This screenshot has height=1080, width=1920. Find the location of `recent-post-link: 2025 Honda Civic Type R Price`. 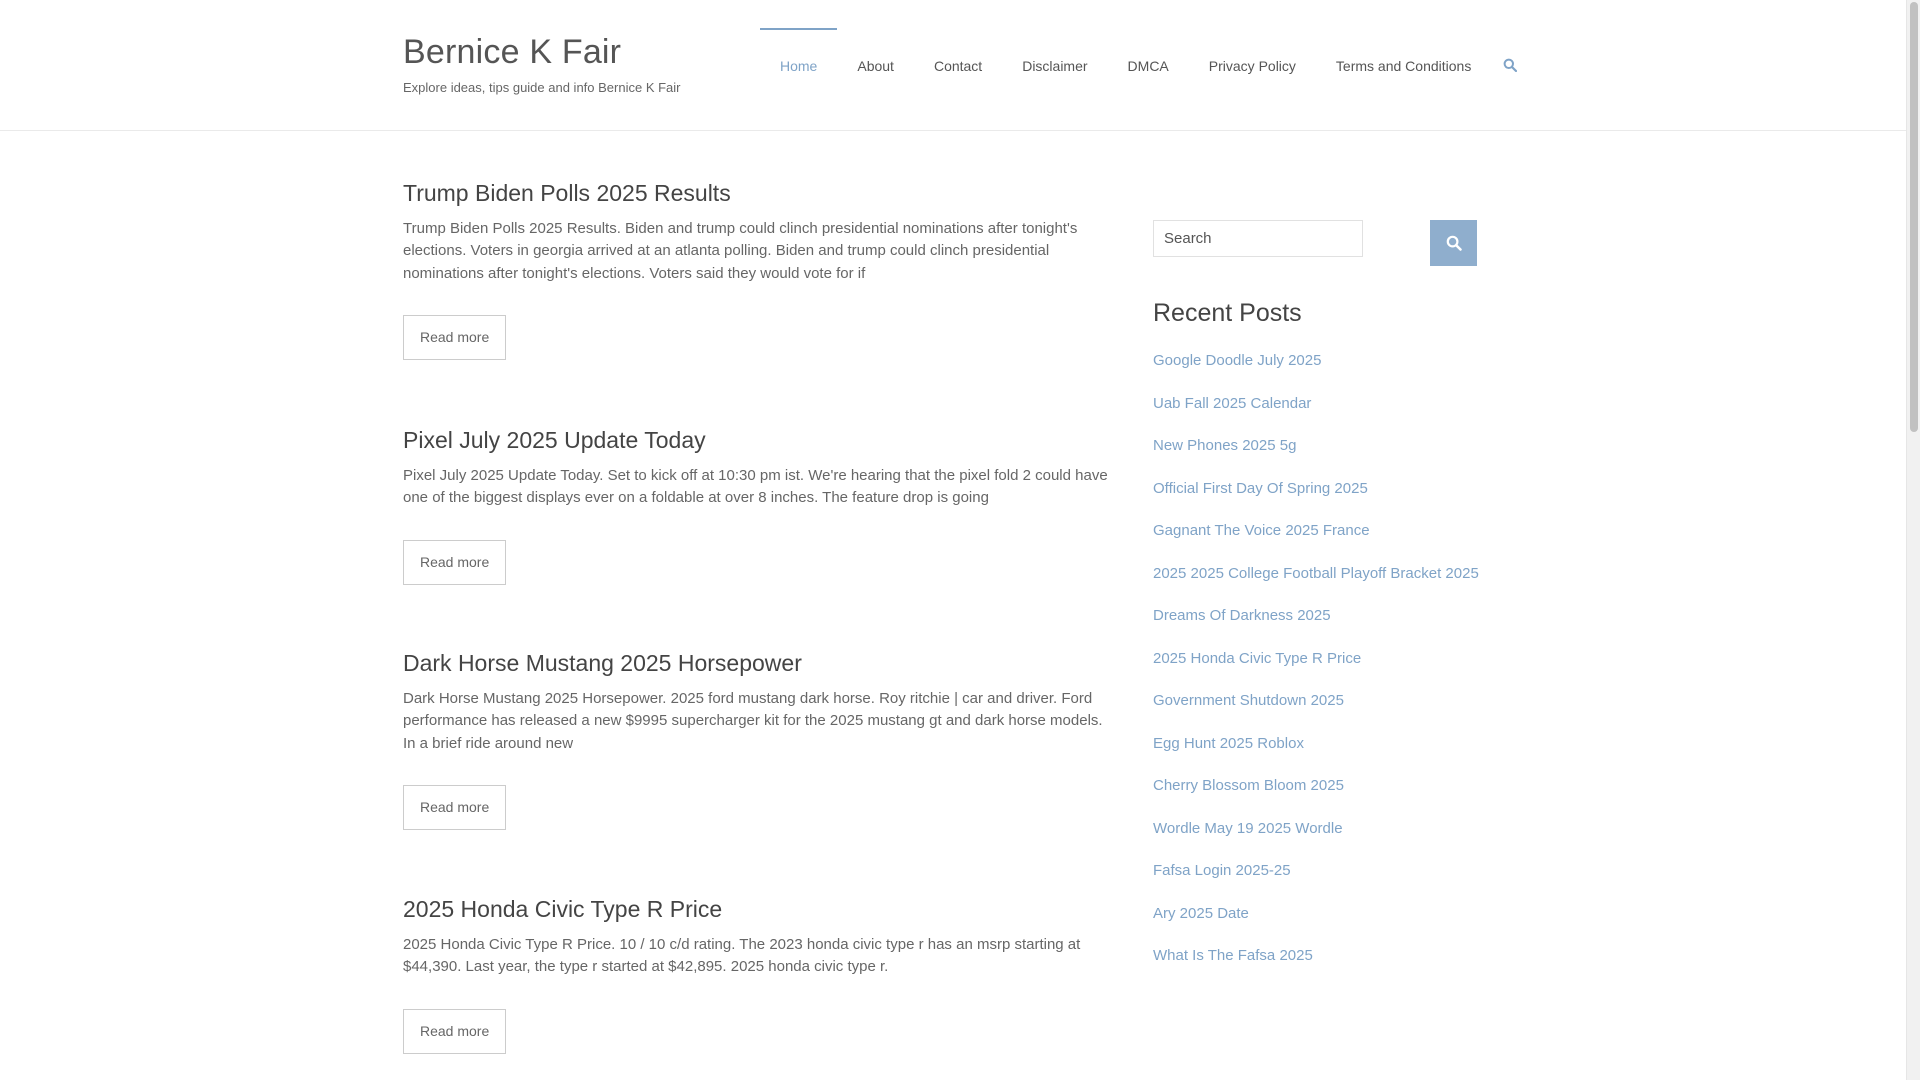

recent-post-link: 2025 Honda Civic Type R Price is located at coordinates (1333, 659).